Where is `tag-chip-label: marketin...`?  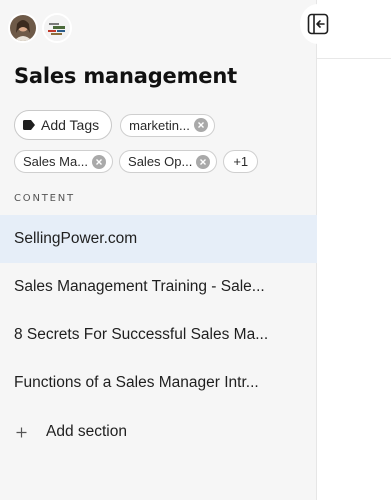
tag-chip-label: marketin... is located at coordinates (159, 125).